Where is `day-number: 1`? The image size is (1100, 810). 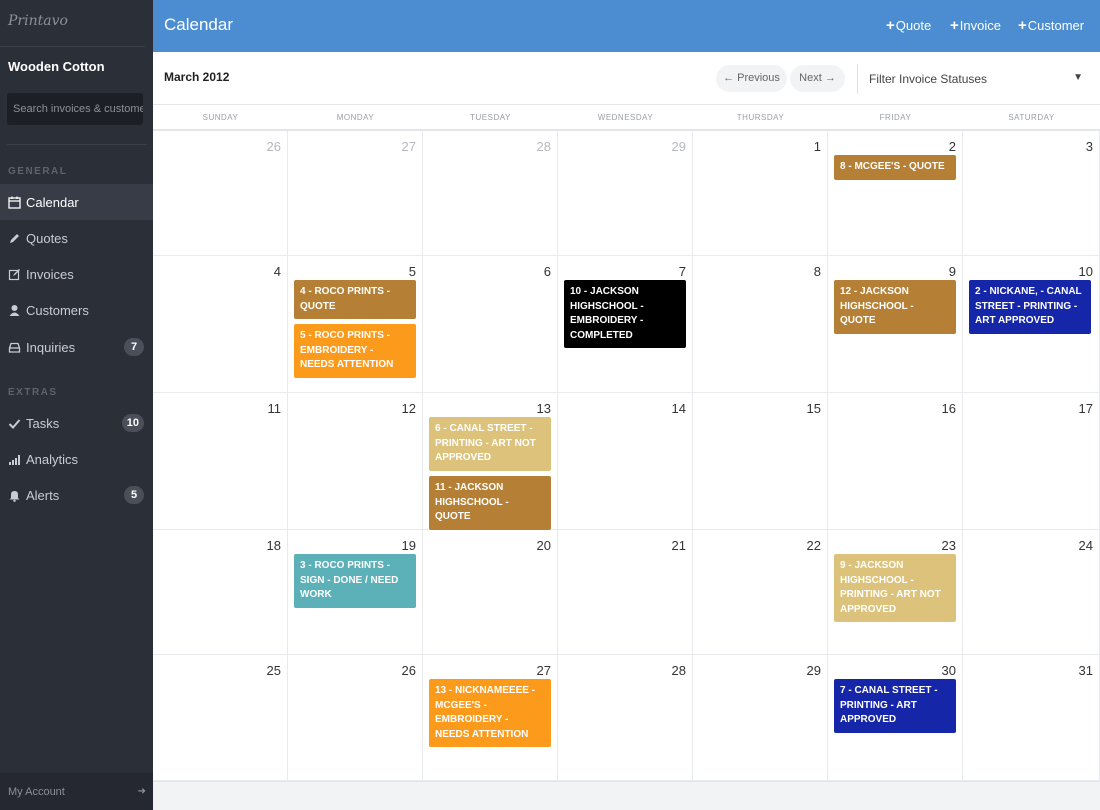
day-number: 1 is located at coordinates (817, 146).